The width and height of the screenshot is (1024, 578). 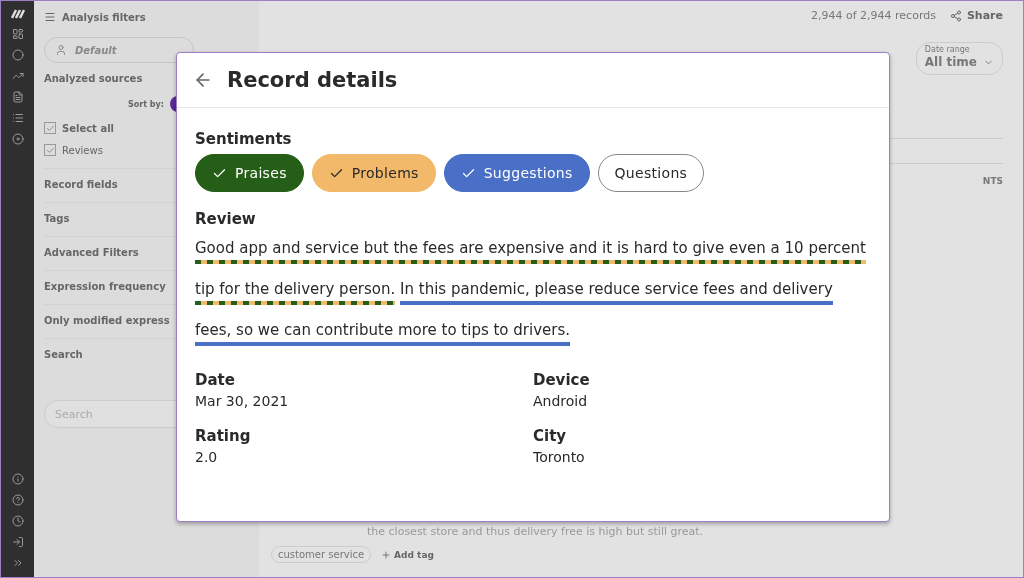 What do you see at coordinates (651, 173) in the screenshot?
I see `sentiment-chip: Questions` at bounding box center [651, 173].